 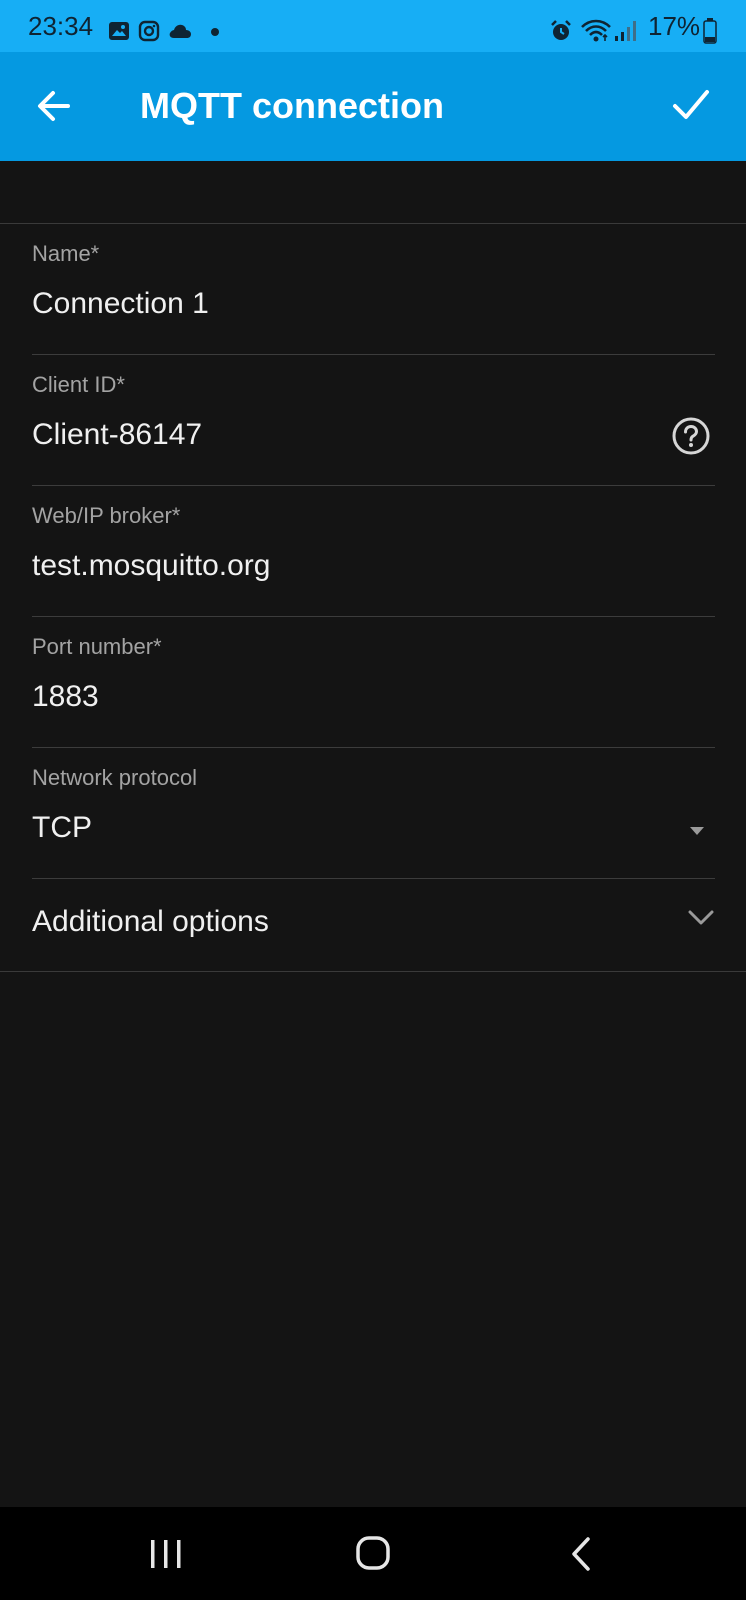 I want to click on system-nav-bar, so click(x=373, y=1553).